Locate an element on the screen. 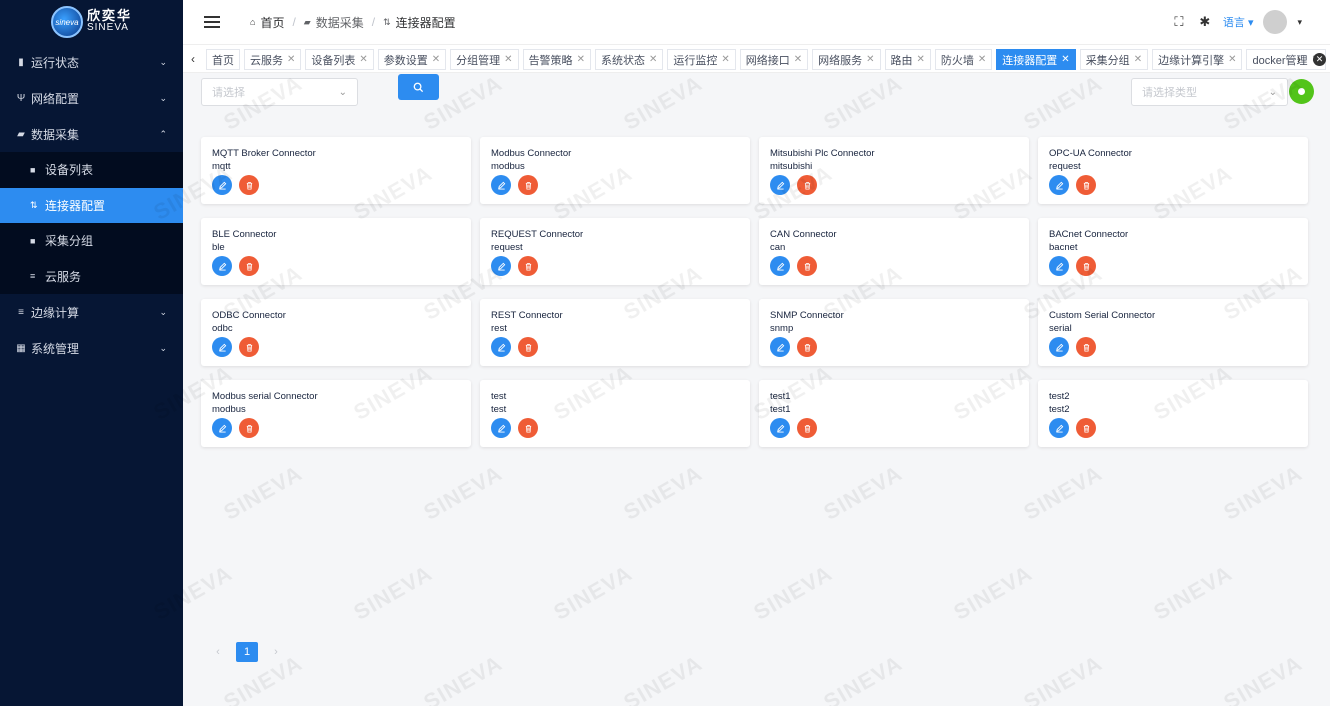 The height and width of the screenshot is (706, 1330). tabs-scroll-left-icon: ‹ is located at coordinates (193, 59).